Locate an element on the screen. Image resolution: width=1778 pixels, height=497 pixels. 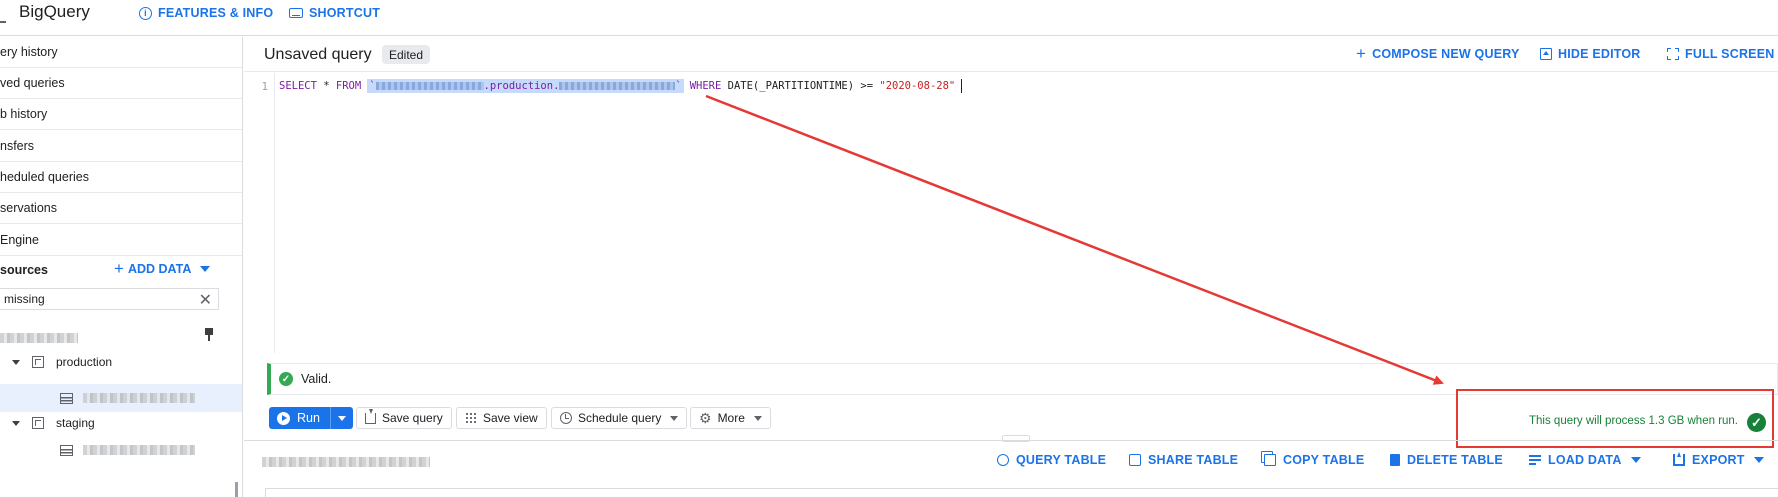
hide-editor-label: HIDE EDITOR is located at coordinates (1599, 54).